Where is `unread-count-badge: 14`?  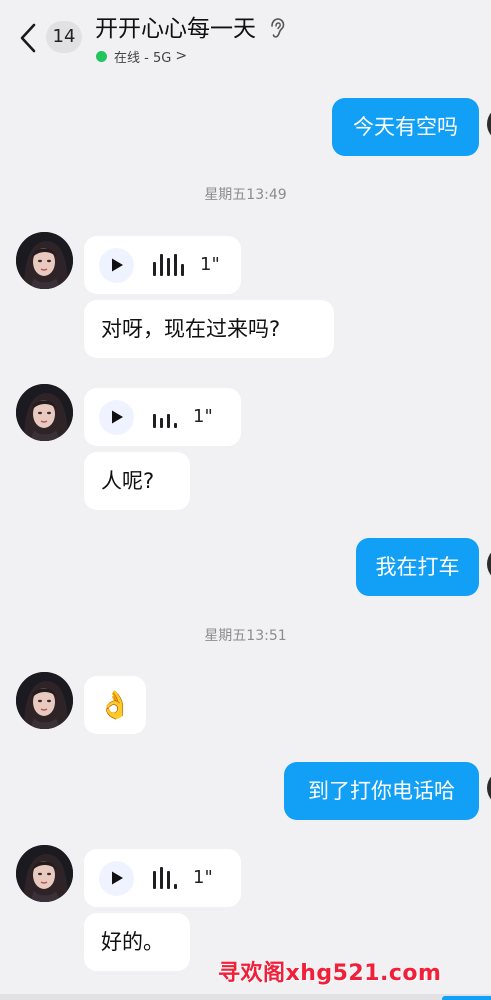 unread-count-badge: 14 is located at coordinates (64, 37).